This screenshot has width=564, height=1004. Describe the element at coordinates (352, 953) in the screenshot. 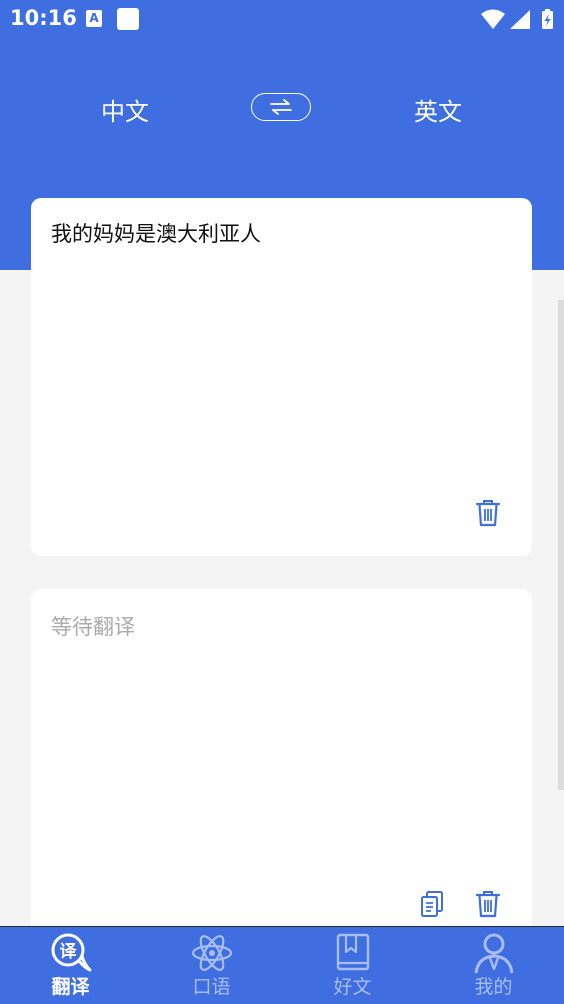

I see `book-icon` at that location.